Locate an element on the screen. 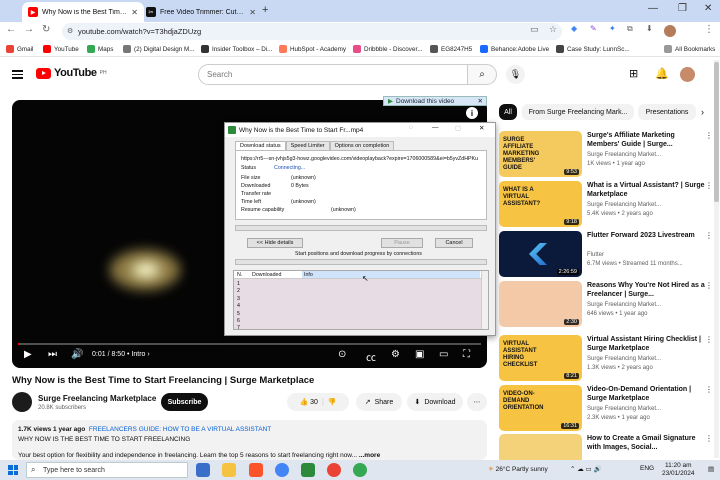 The height and width of the screenshot is (480, 720). voice-search-icon: 🎙 is located at coordinates (515, 74).